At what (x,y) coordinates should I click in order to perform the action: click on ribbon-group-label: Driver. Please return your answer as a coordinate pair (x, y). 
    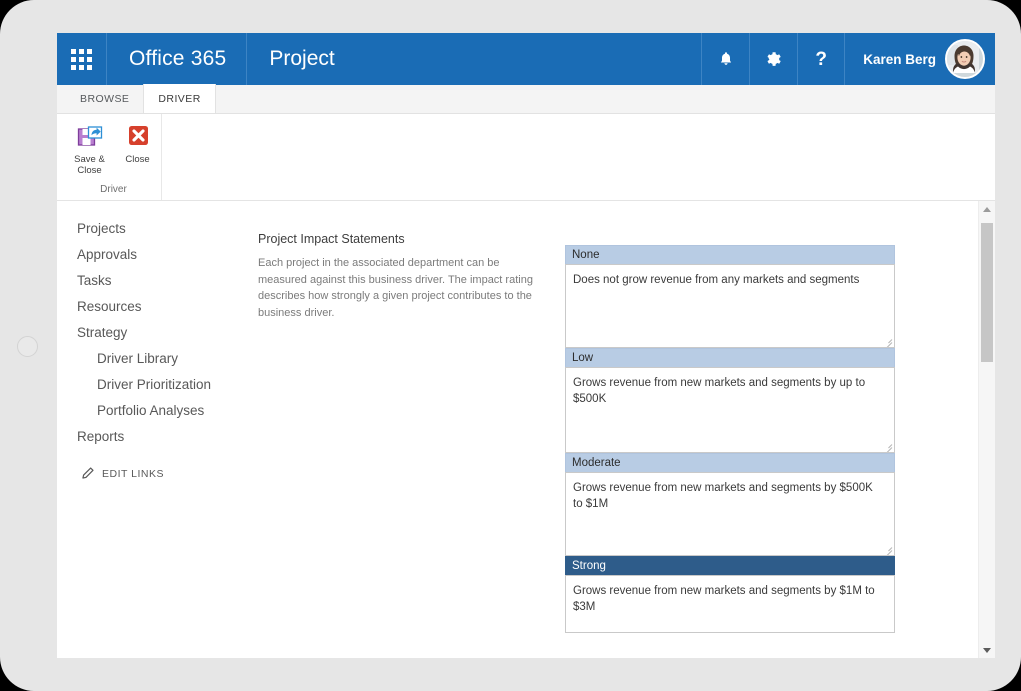
    Looking at the image, I should click on (113, 189).